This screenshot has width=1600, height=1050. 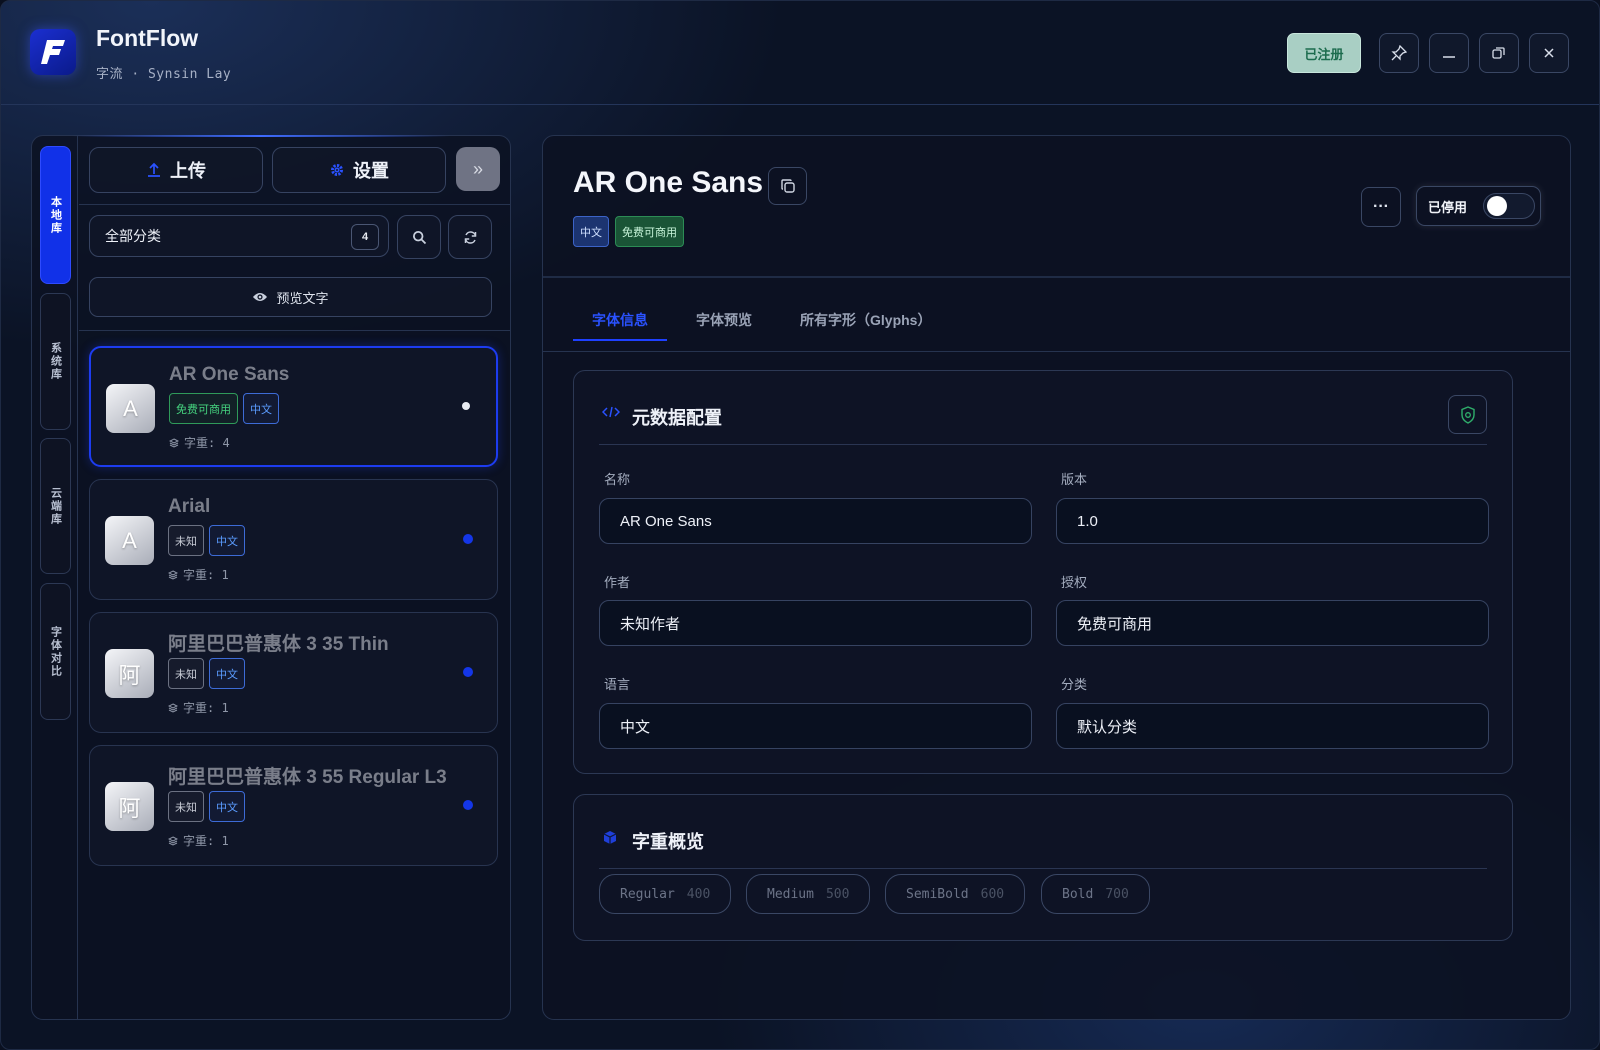 What do you see at coordinates (787, 186) in the screenshot?
I see `copy-name-button` at bounding box center [787, 186].